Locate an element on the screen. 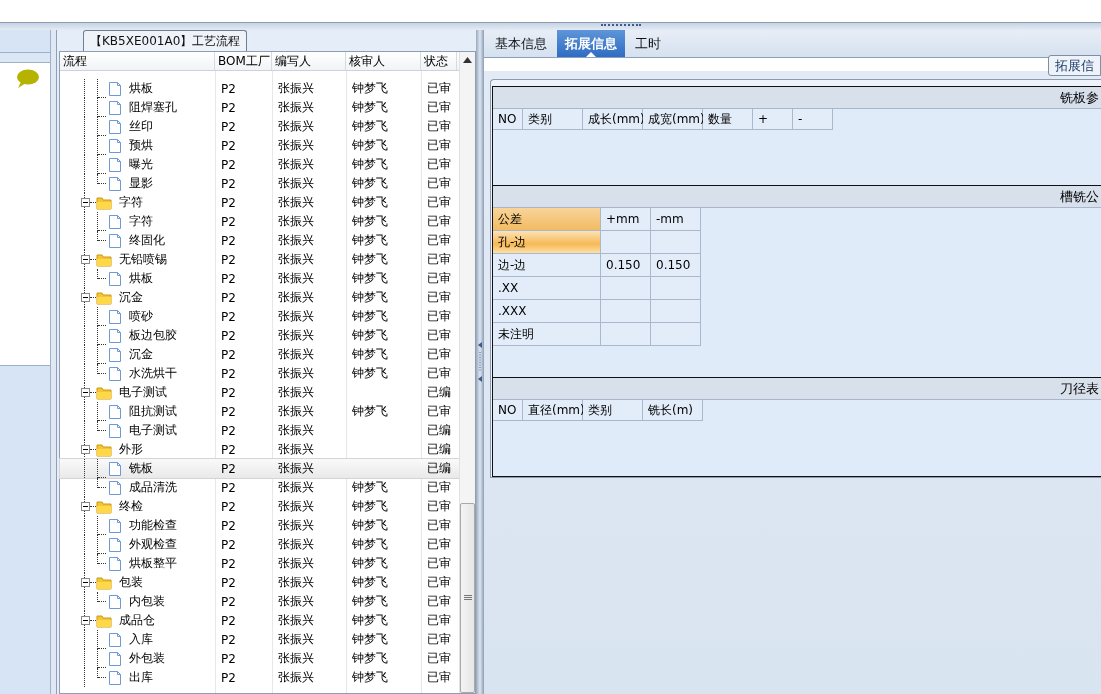 The width and height of the screenshot is (1101, 694). splitter-grip-icon is located at coordinates (480, 362).